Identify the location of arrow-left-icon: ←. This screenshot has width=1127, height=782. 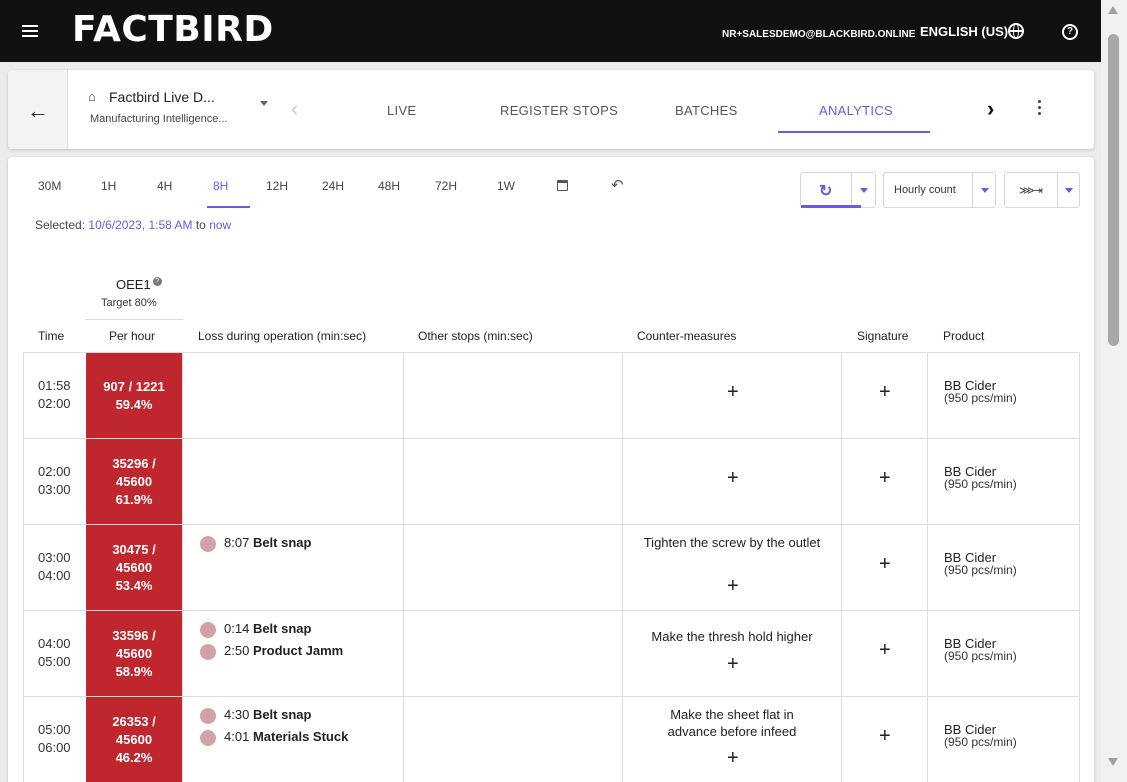
(38, 110).